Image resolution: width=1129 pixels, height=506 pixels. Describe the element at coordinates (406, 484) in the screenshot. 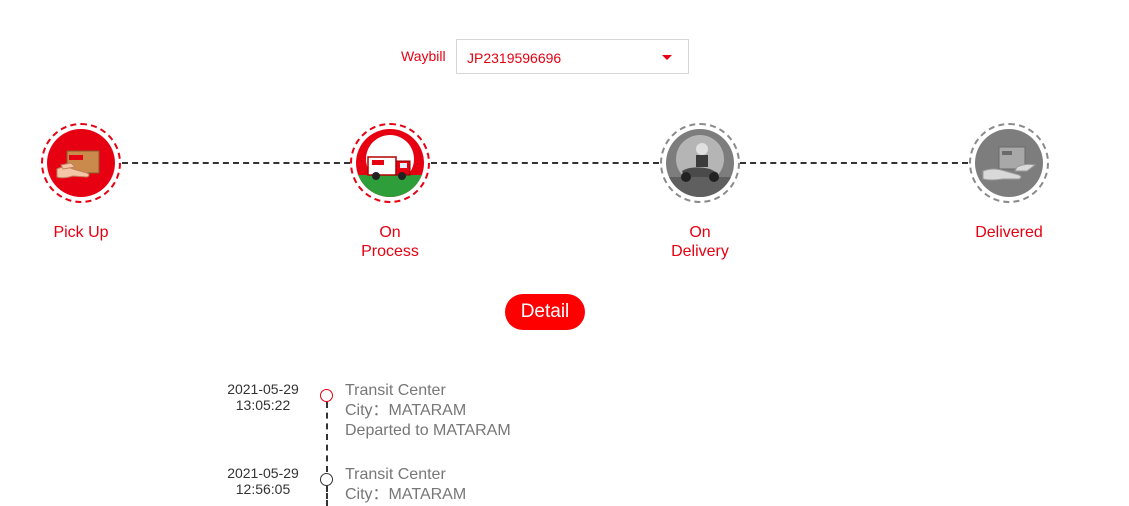

I see `timeline-event: Transit Center City：MATARAM` at that location.